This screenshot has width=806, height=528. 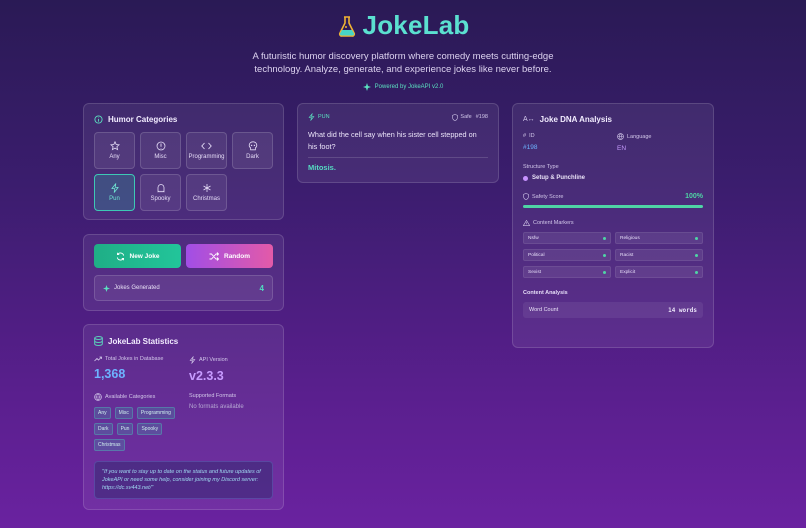 What do you see at coordinates (144, 256) in the screenshot?
I see `new-joke-label: New Joke` at bounding box center [144, 256].